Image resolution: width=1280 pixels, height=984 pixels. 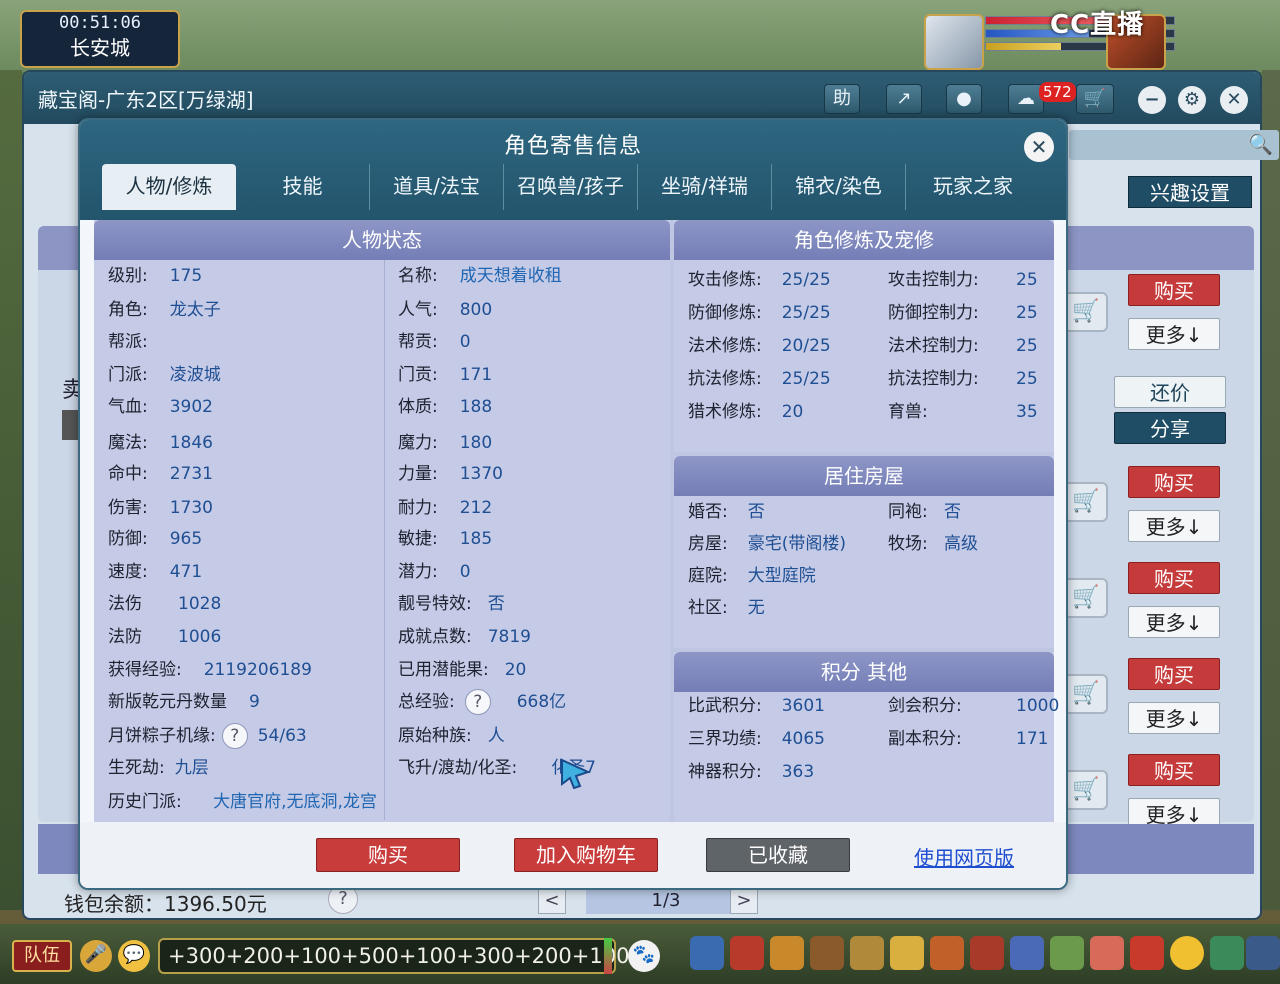 I want to click on add-to-cart-button: 加入购物车, so click(x=586, y=855).